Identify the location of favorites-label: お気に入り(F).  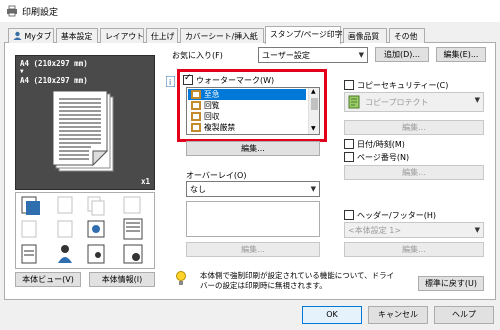
(197, 55).